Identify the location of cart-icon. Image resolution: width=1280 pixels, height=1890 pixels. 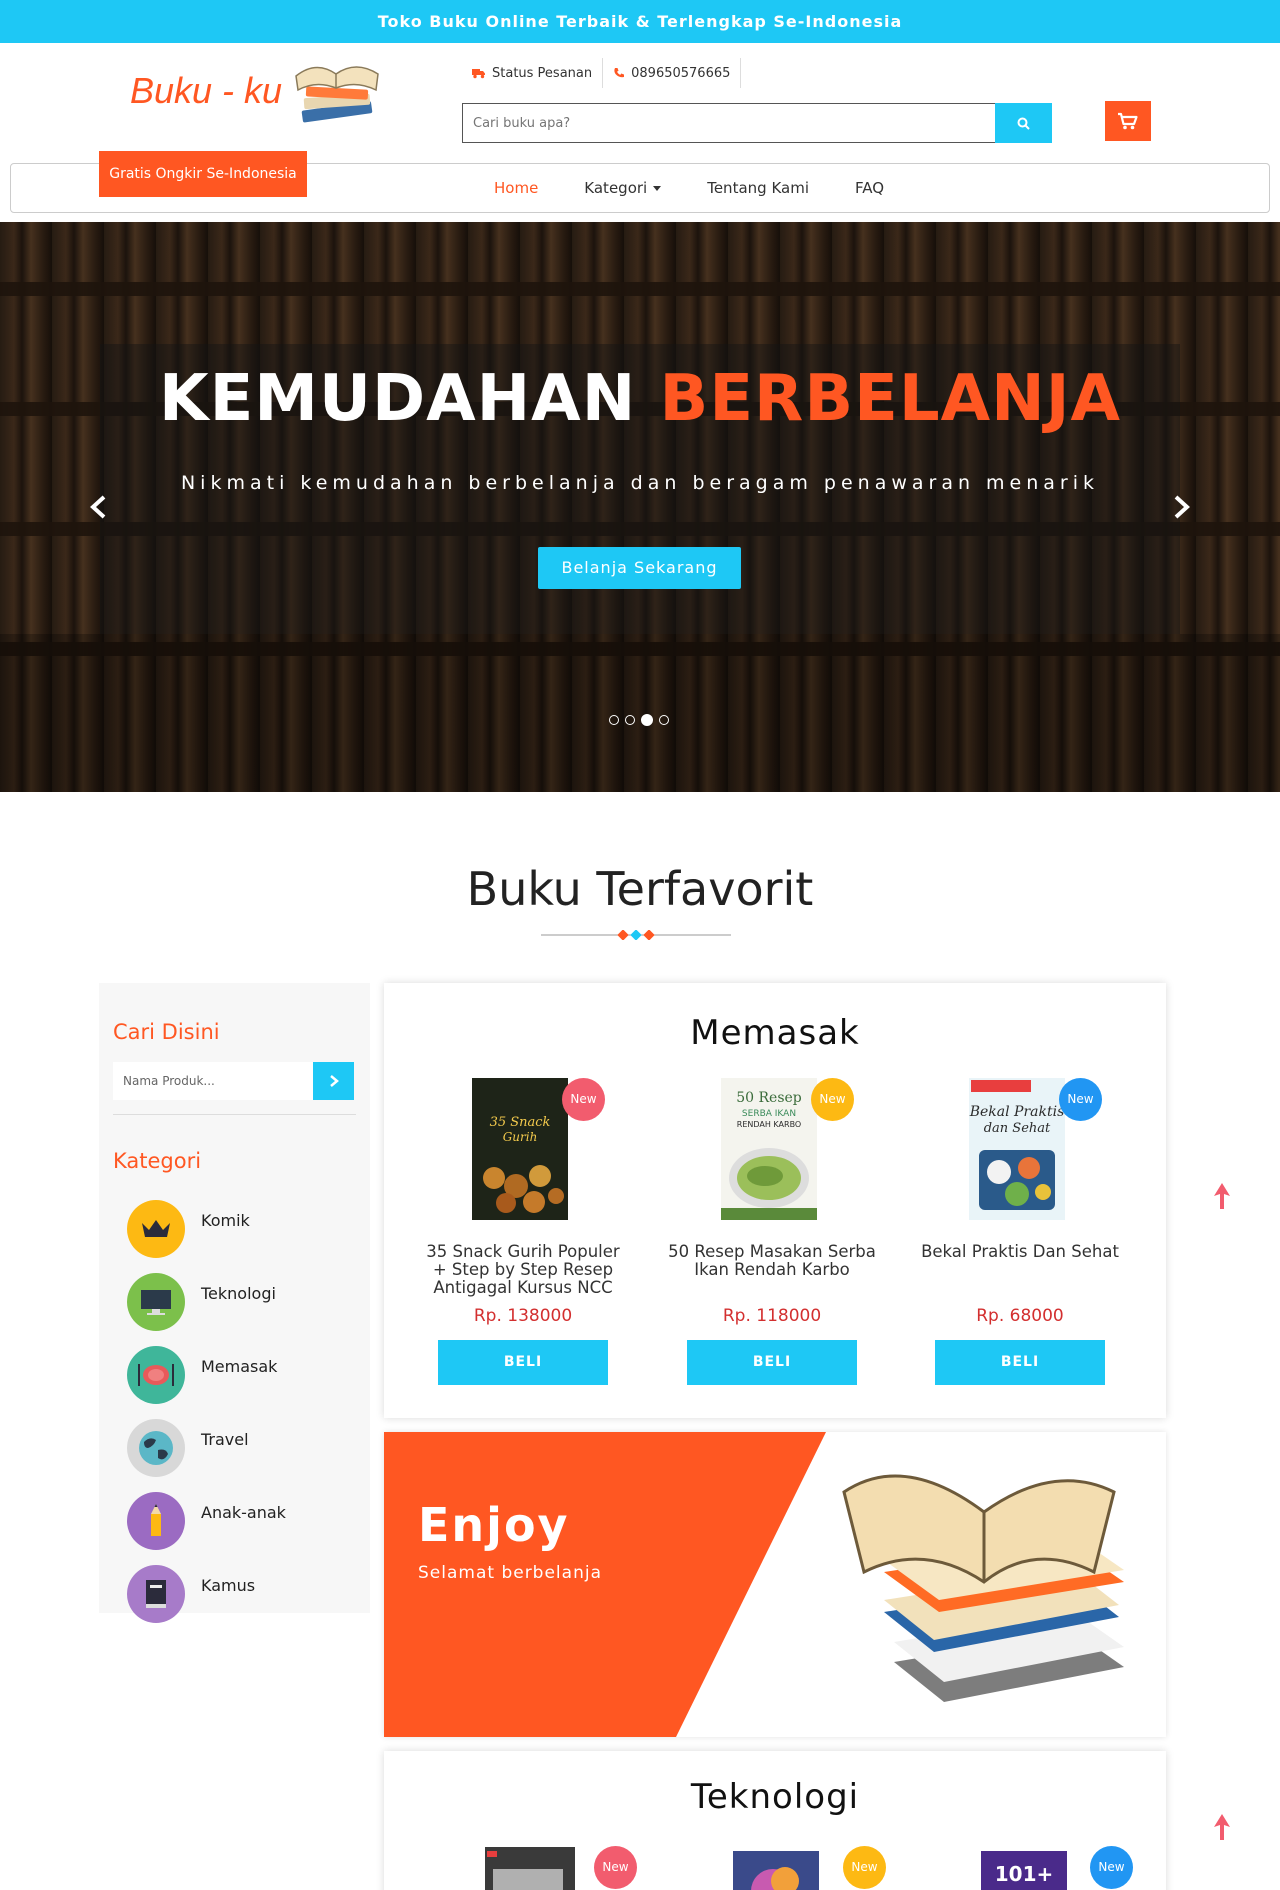
(1128, 121).